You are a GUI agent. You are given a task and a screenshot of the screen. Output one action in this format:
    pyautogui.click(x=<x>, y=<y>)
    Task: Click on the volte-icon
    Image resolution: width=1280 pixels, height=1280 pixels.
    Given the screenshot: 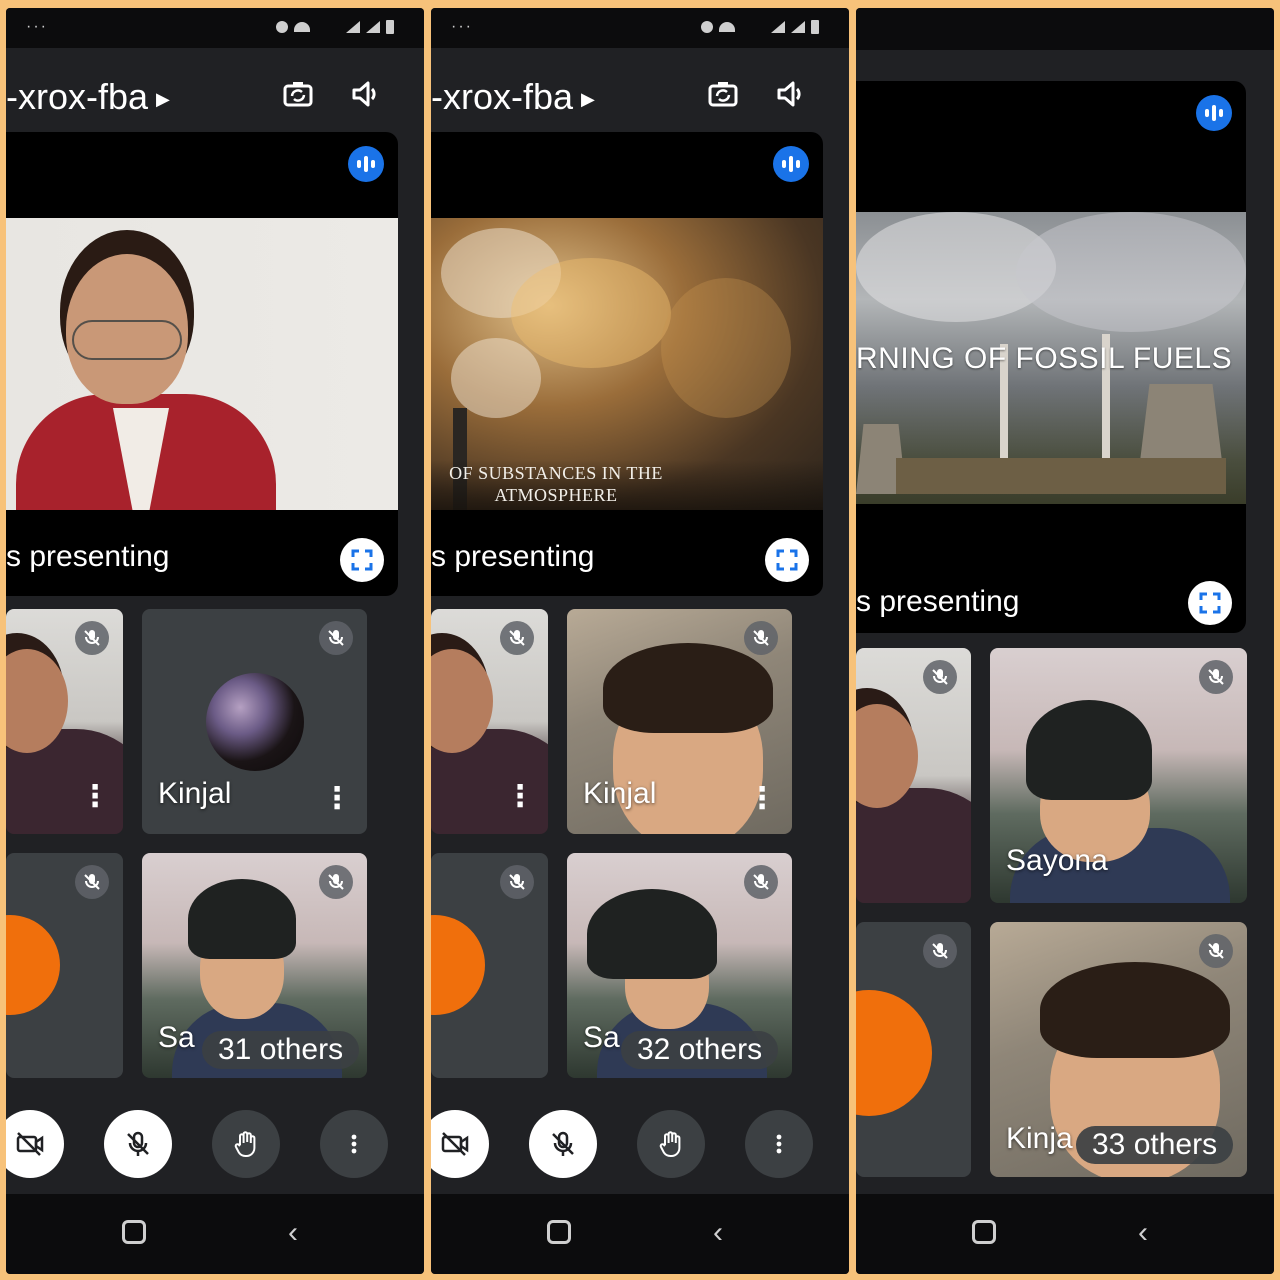 What is the action you would take?
    pyautogui.click(x=753, y=27)
    